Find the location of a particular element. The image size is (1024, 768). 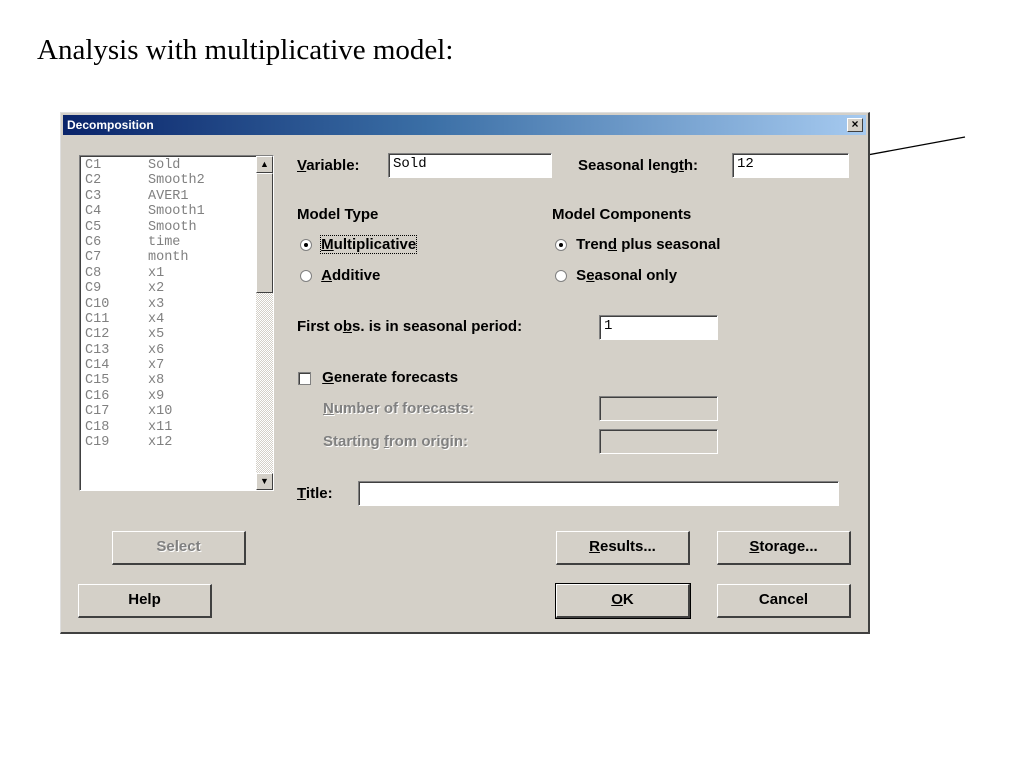

list-item: C16 x9 is located at coordinates (169, 396).